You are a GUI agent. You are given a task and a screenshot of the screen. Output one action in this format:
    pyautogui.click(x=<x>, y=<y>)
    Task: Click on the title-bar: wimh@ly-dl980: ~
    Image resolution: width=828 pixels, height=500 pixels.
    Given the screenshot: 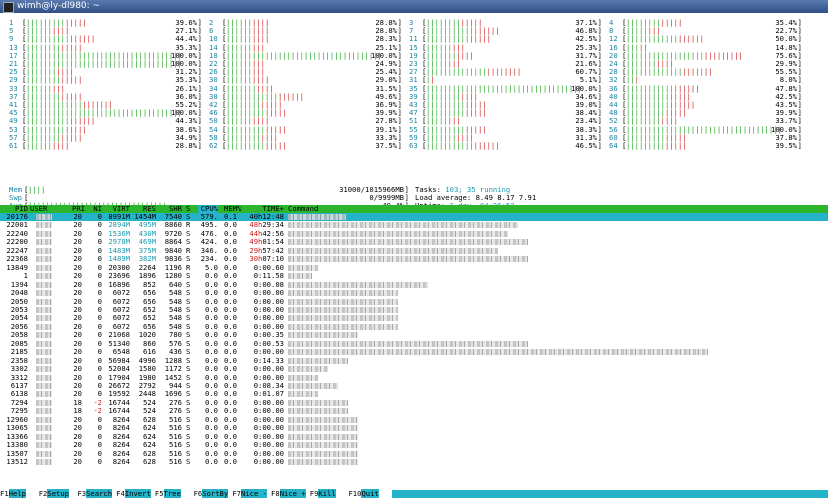 What is the action you would take?
    pyautogui.click(x=414, y=6)
    